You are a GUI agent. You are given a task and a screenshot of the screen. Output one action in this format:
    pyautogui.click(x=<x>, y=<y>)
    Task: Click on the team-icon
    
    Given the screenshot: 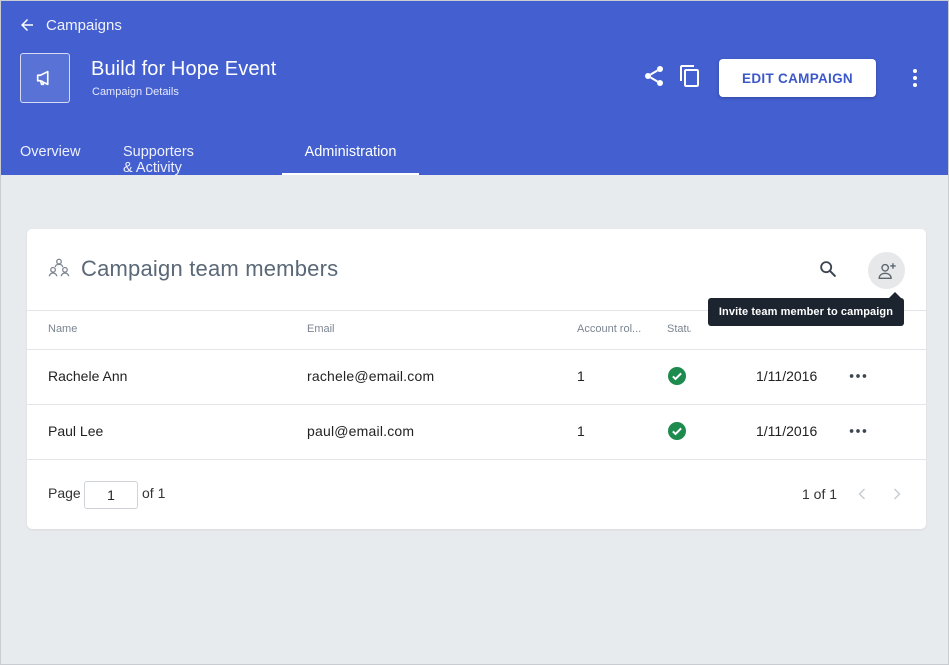 What is the action you would take?
    pyautogui.click(x=59, y=267)
    